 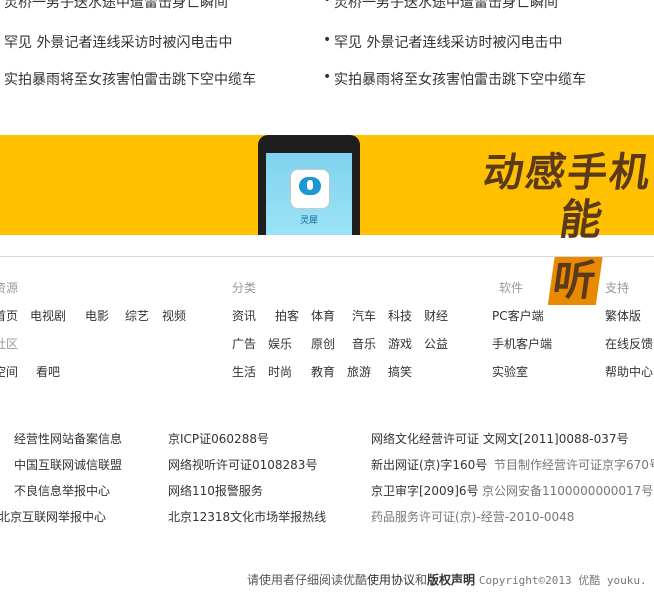 What do you see at coordinates (473, 517) in the screenshot?
I see `footer-license: 药品服务许可证(京)-经营-2010-0048` at bounding box center [473, 517].